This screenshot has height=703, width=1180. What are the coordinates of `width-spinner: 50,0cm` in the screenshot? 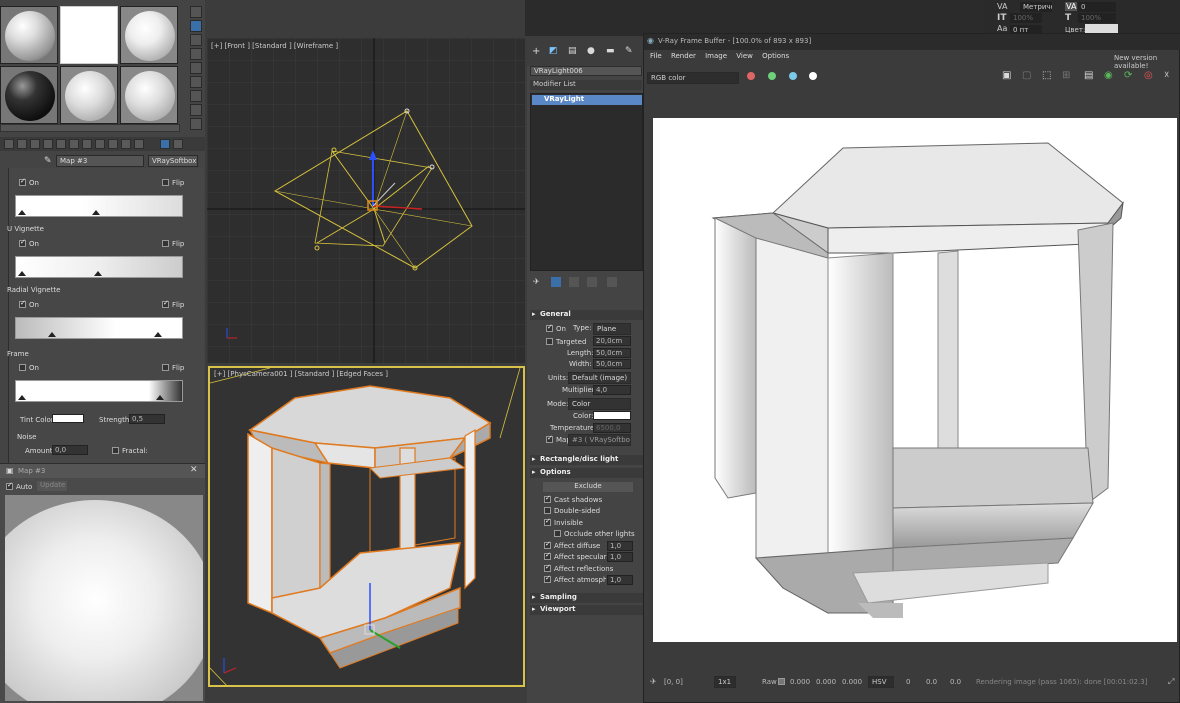 It's located at (612, 364).